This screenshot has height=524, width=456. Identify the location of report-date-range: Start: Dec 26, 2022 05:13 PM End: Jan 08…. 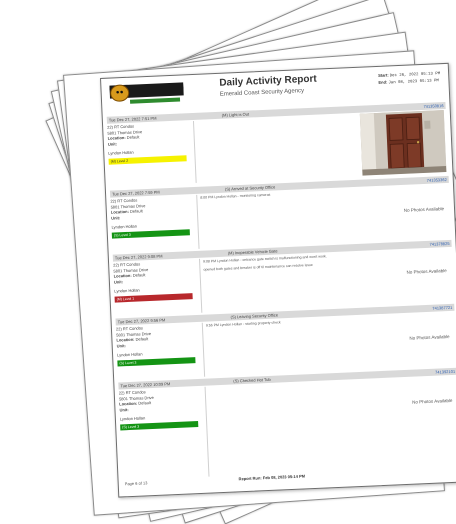
(409, 78).